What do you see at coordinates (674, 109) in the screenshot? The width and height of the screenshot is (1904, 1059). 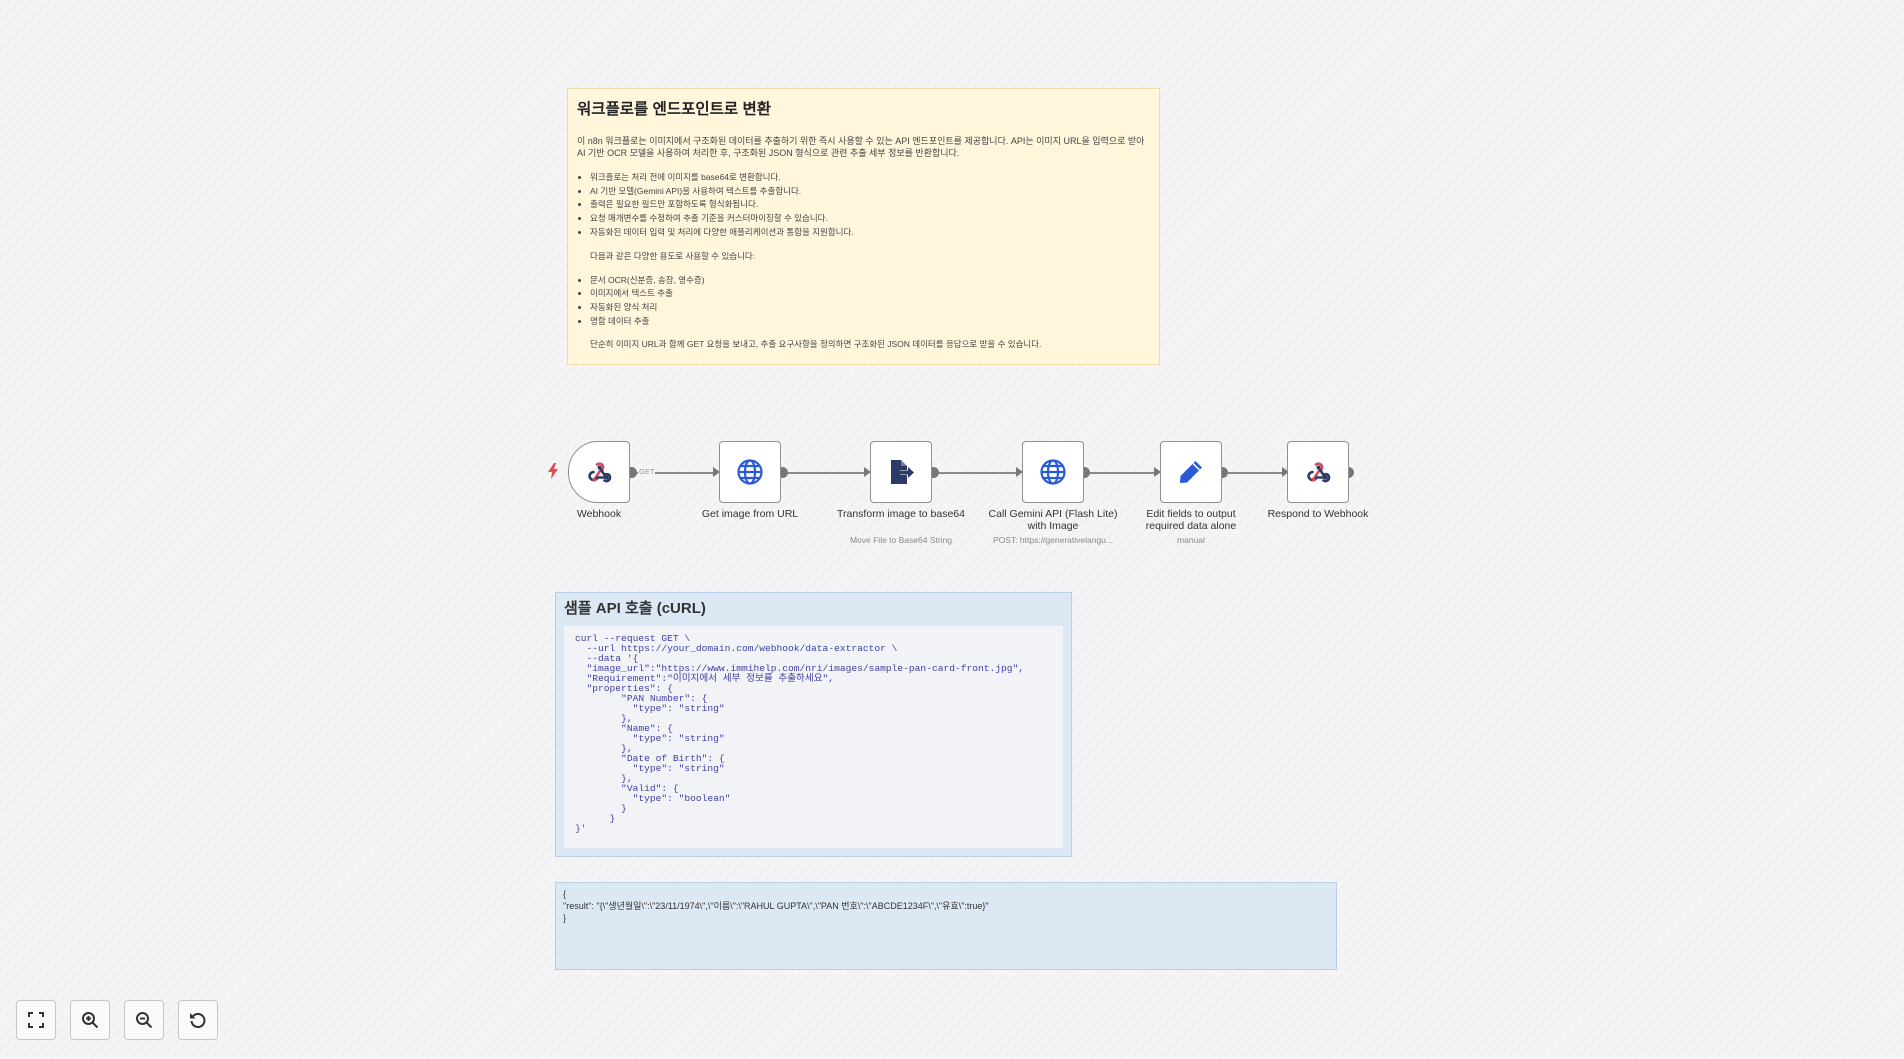 I see `sticky-title: 워크플로를 엔드포인트로 변환` at bounding box center [674, 109].